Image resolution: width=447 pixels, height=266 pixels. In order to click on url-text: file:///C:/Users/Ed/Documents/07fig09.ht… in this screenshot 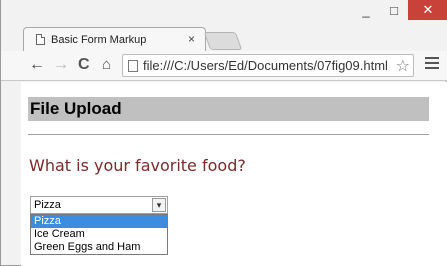, I will do `click(268, 65)`.